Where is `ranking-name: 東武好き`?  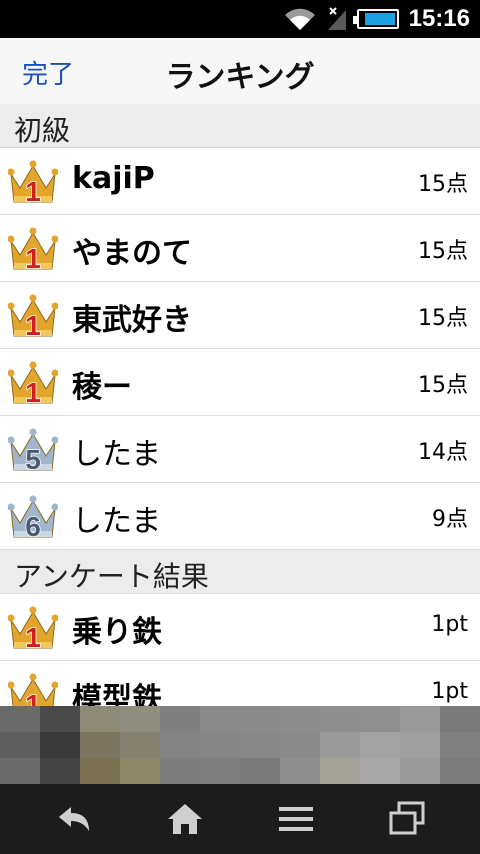
ranking-name: 東武好き is located at coordinates (132, 320).